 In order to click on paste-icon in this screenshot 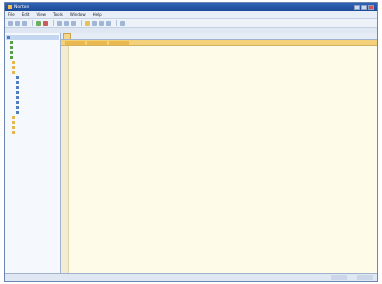, I will do `click(73, 23)`.